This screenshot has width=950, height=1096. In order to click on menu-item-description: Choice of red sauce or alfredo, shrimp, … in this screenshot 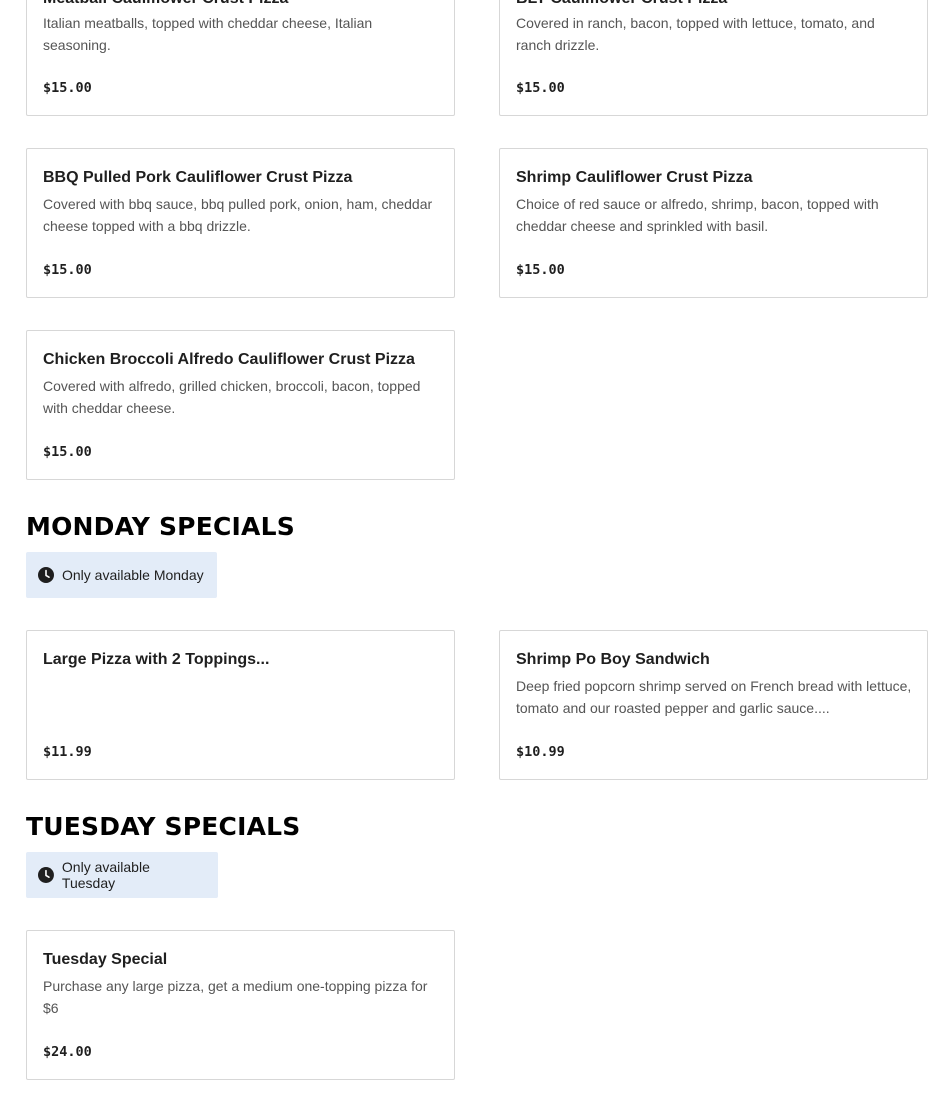, I will do `click(697, 215)`.